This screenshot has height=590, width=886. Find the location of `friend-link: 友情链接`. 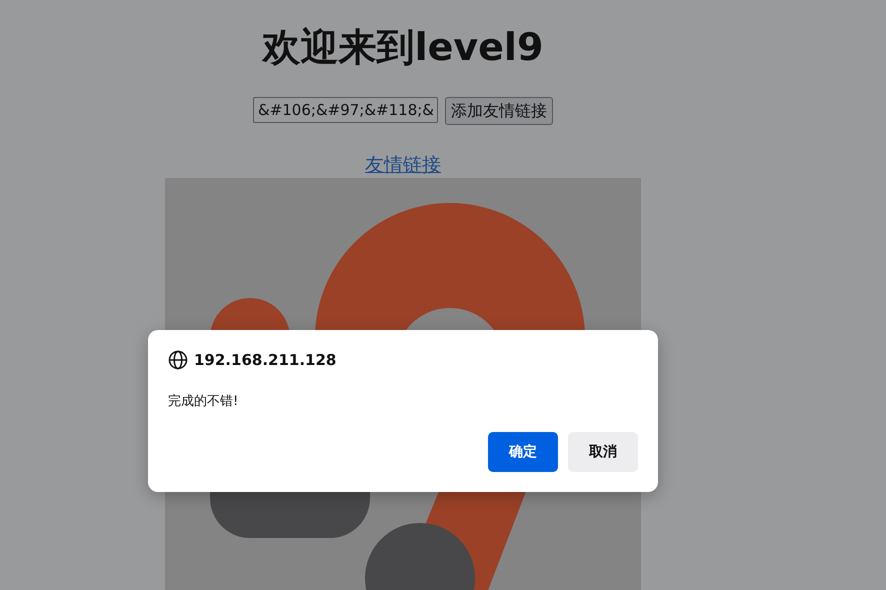

friend-link: 友情链接 is located at coordinates (403, 165).